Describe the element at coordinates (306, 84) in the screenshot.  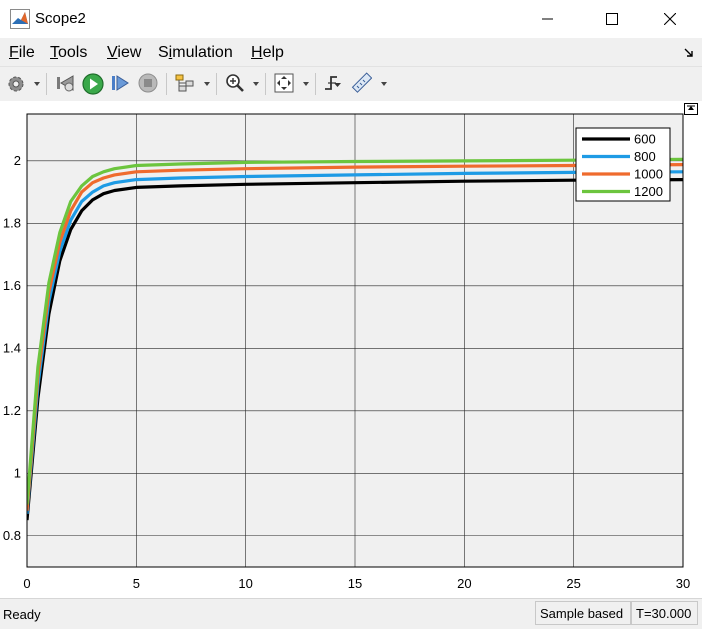
I see `autoscale-dropdown-icon` at that location.